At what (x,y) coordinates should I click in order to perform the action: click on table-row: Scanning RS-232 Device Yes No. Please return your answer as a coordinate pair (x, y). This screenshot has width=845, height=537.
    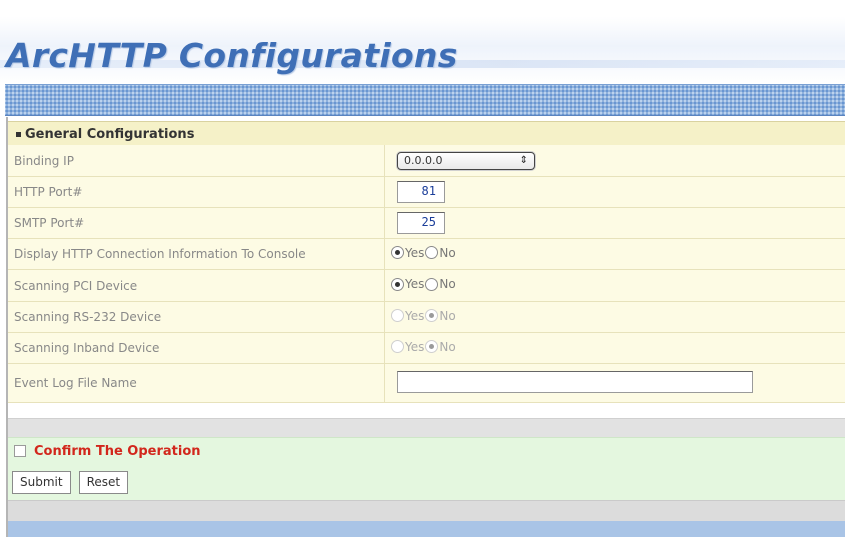
    Looking at the image, I should click on (426, 317).